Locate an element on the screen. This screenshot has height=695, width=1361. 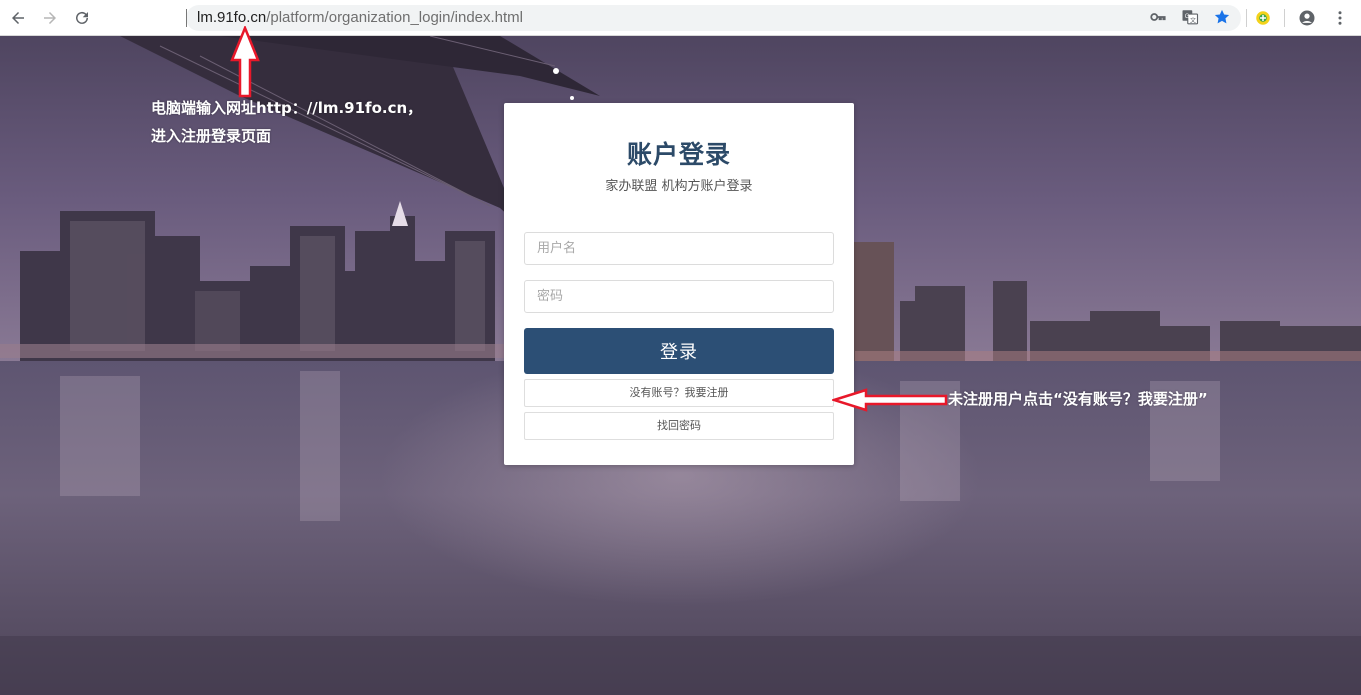
svg-text: G is located at coordinates (1187, 17).